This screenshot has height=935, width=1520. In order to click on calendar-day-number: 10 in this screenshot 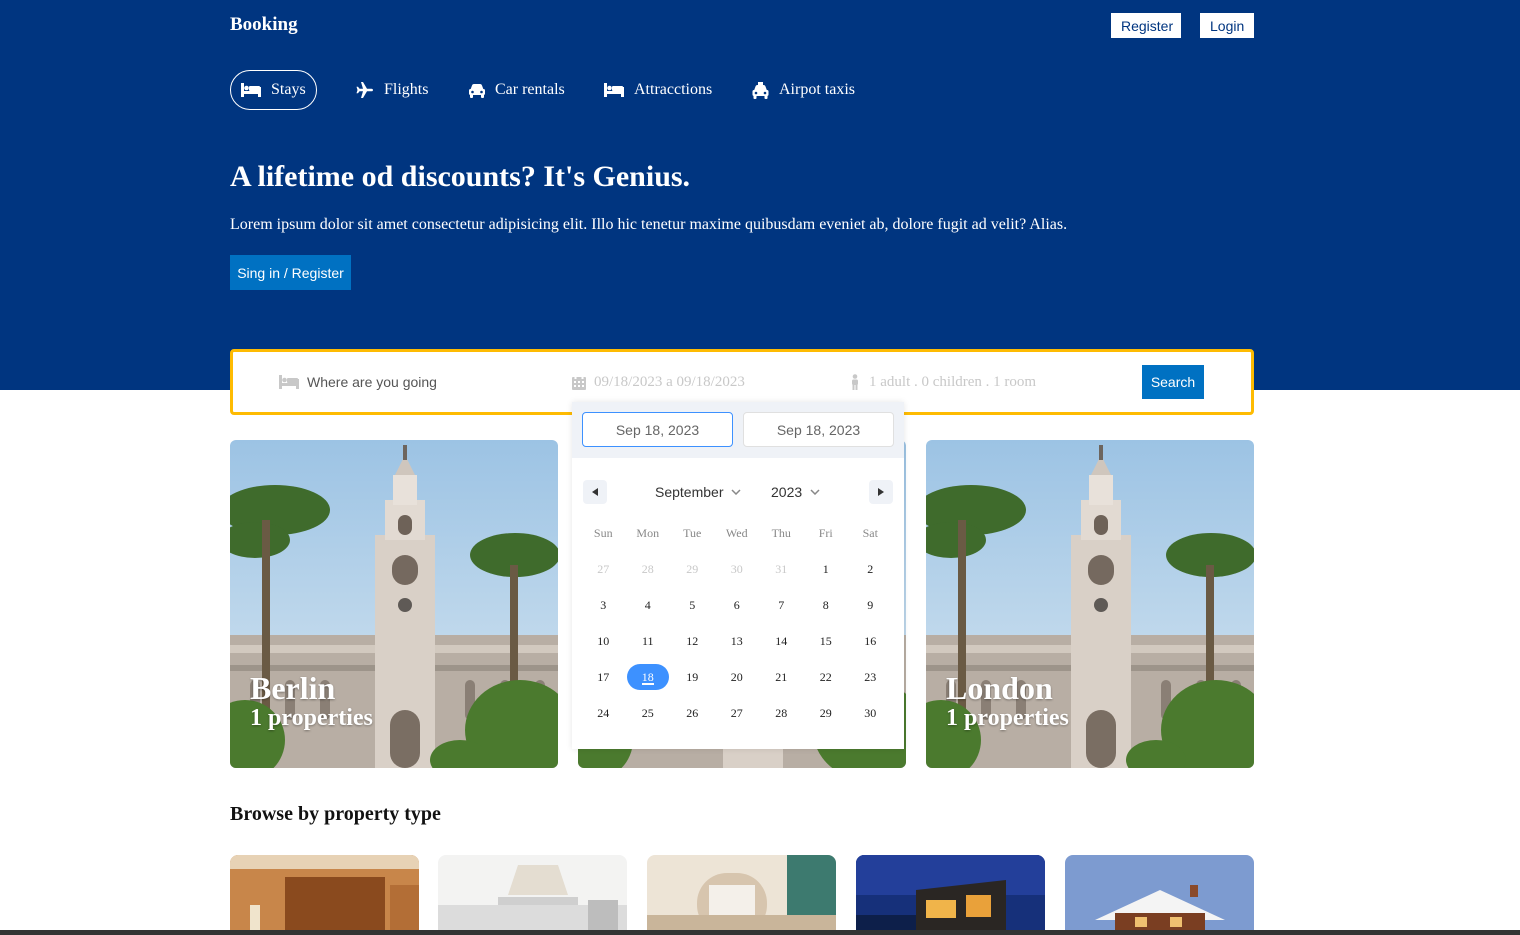, I will do `click(603, 640)`.